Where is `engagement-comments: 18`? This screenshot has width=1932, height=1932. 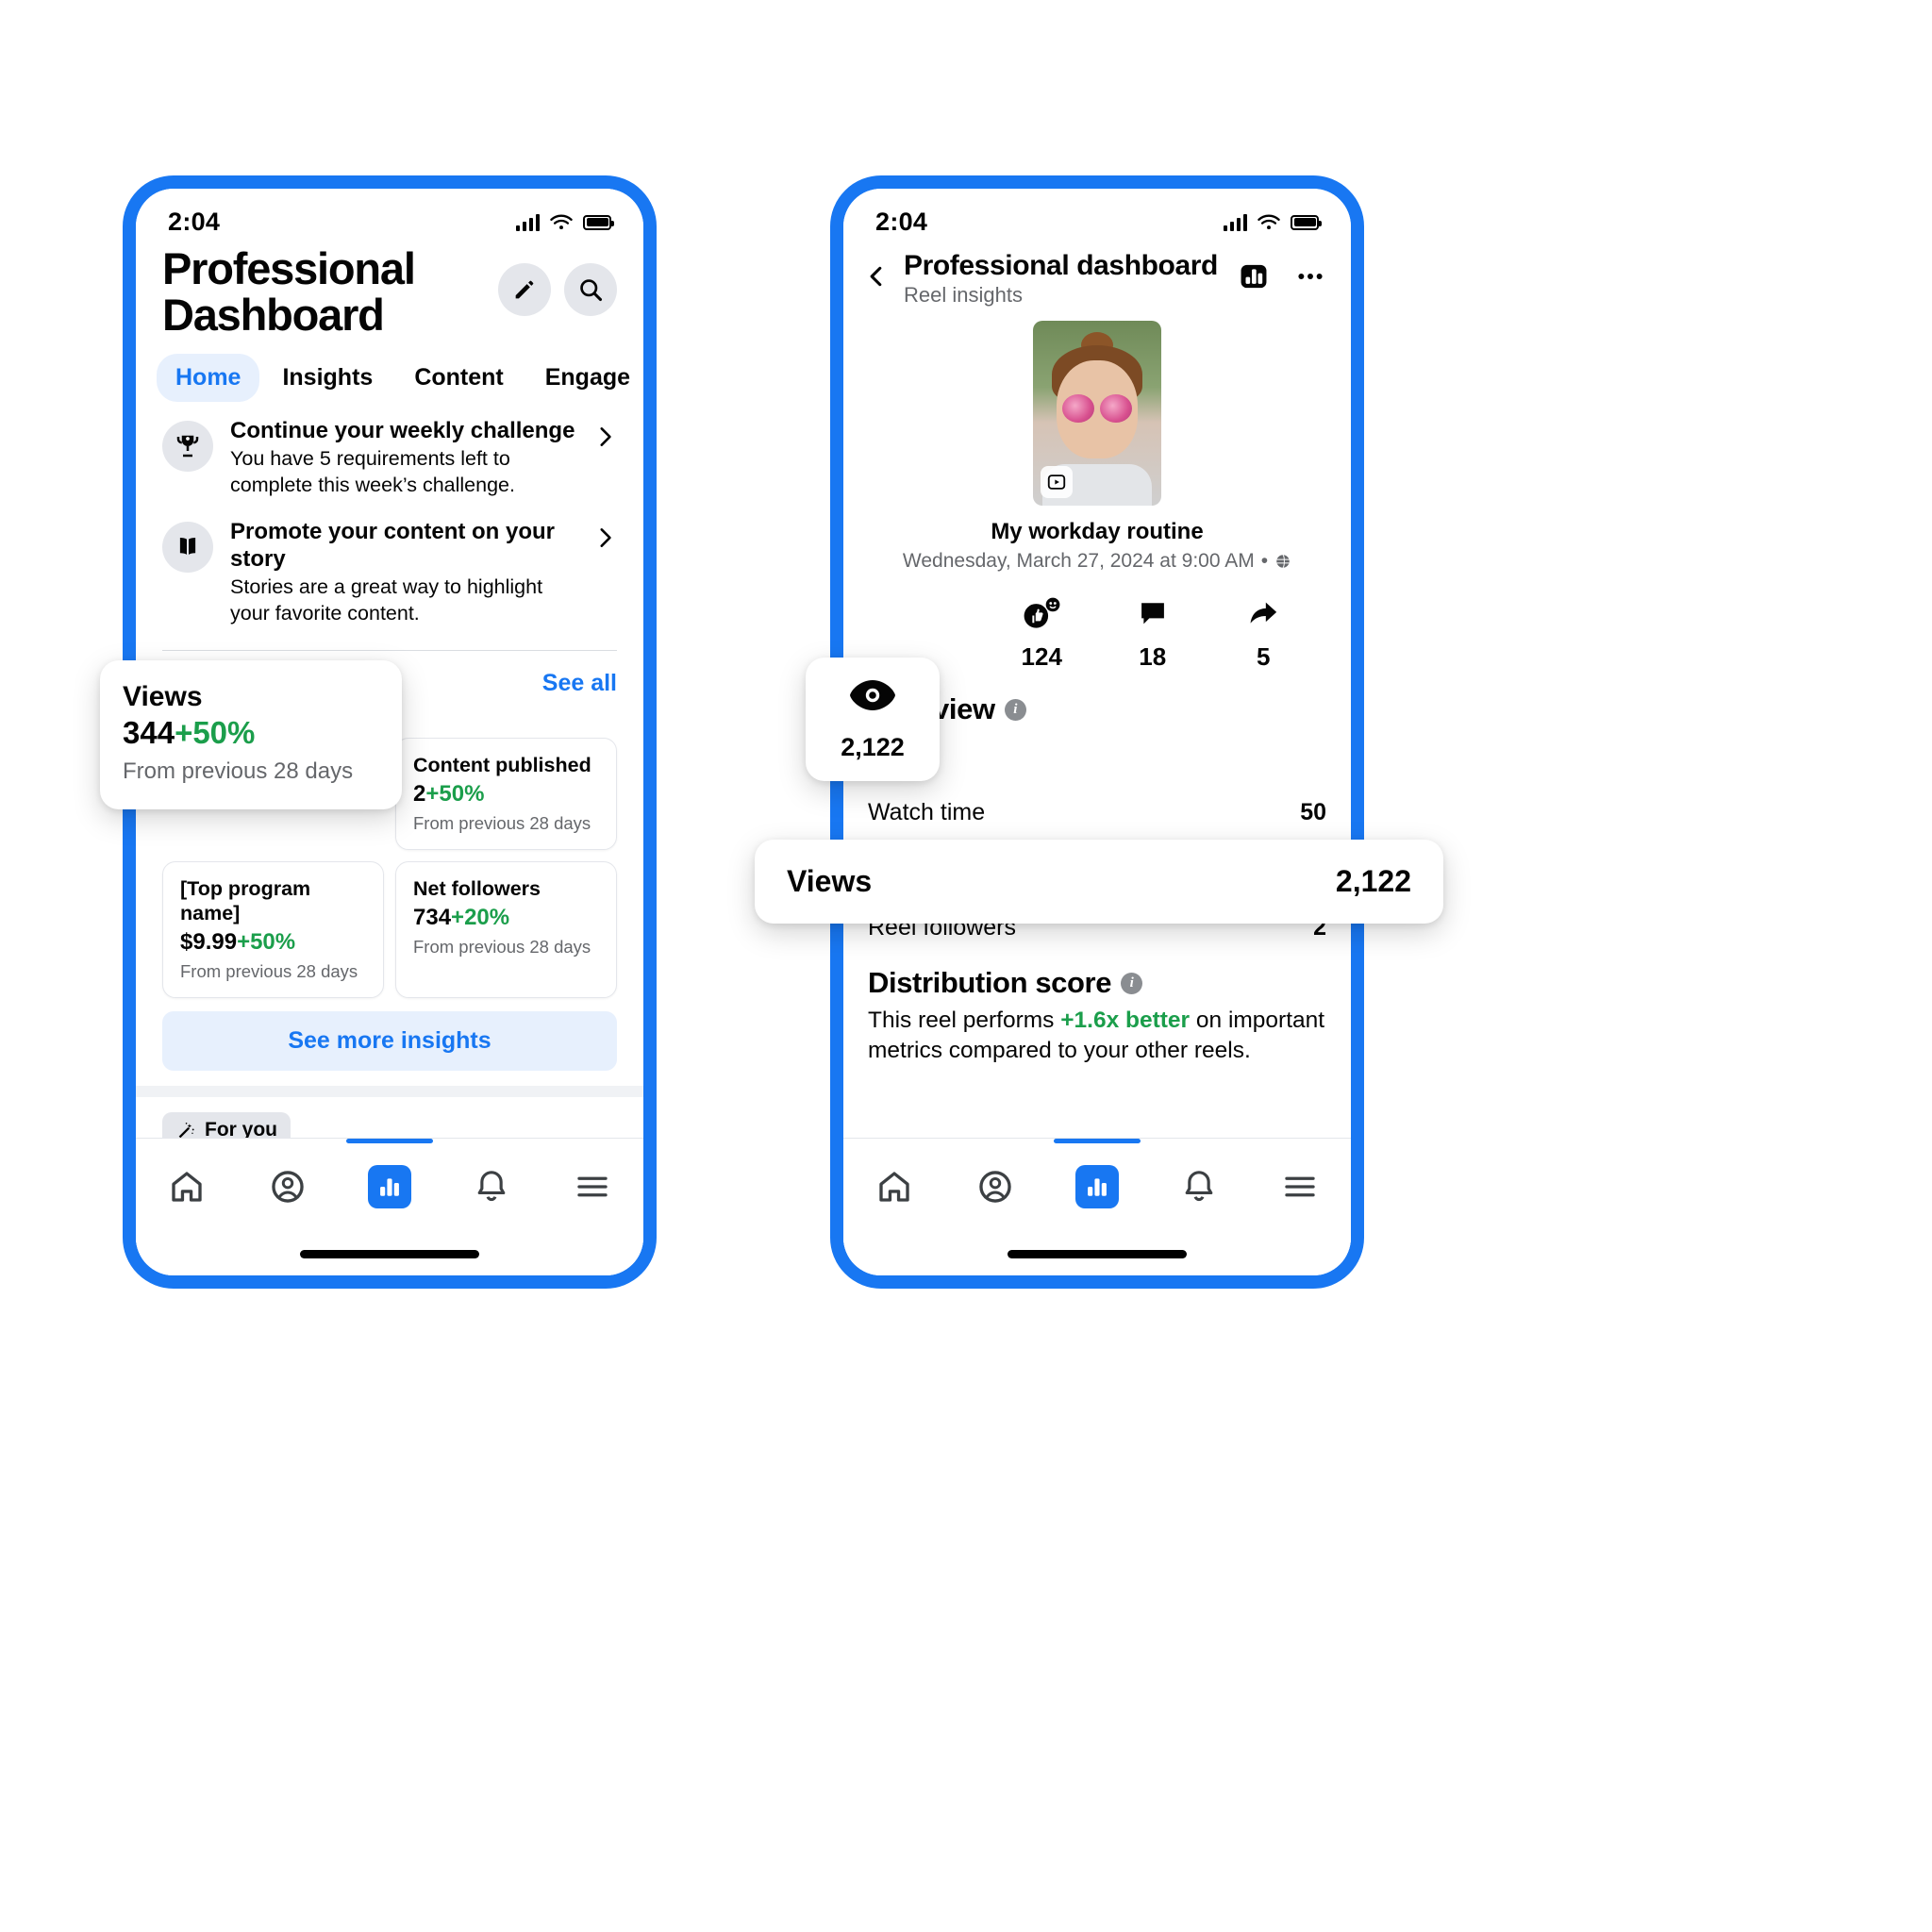 engagement-comments: 18 is located at coordinates (1153, 634).